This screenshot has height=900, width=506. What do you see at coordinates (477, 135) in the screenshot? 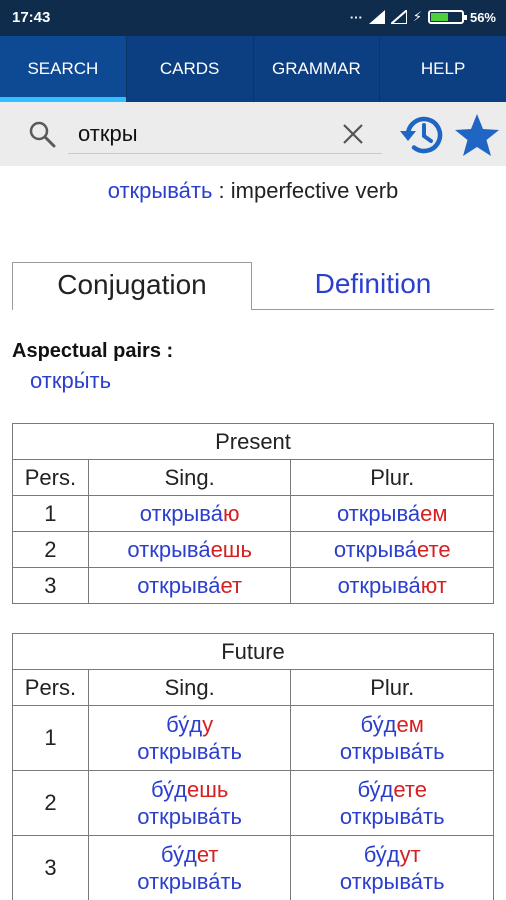
I see `favorite-star-icon` at bounding box center [477, 135].